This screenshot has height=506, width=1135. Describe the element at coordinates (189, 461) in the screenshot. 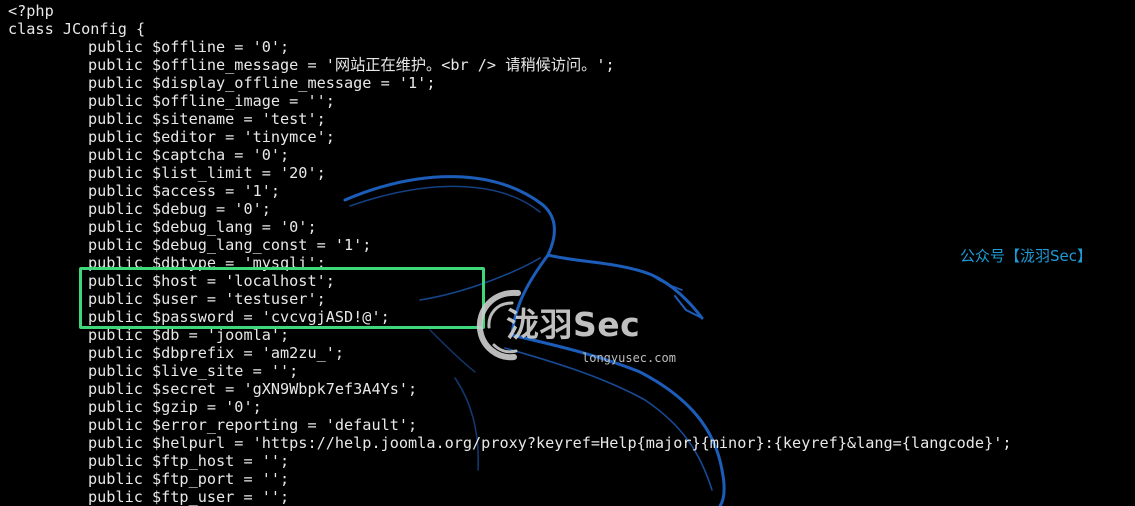

I see `code-line: public $ftp_host = '';` at that location.